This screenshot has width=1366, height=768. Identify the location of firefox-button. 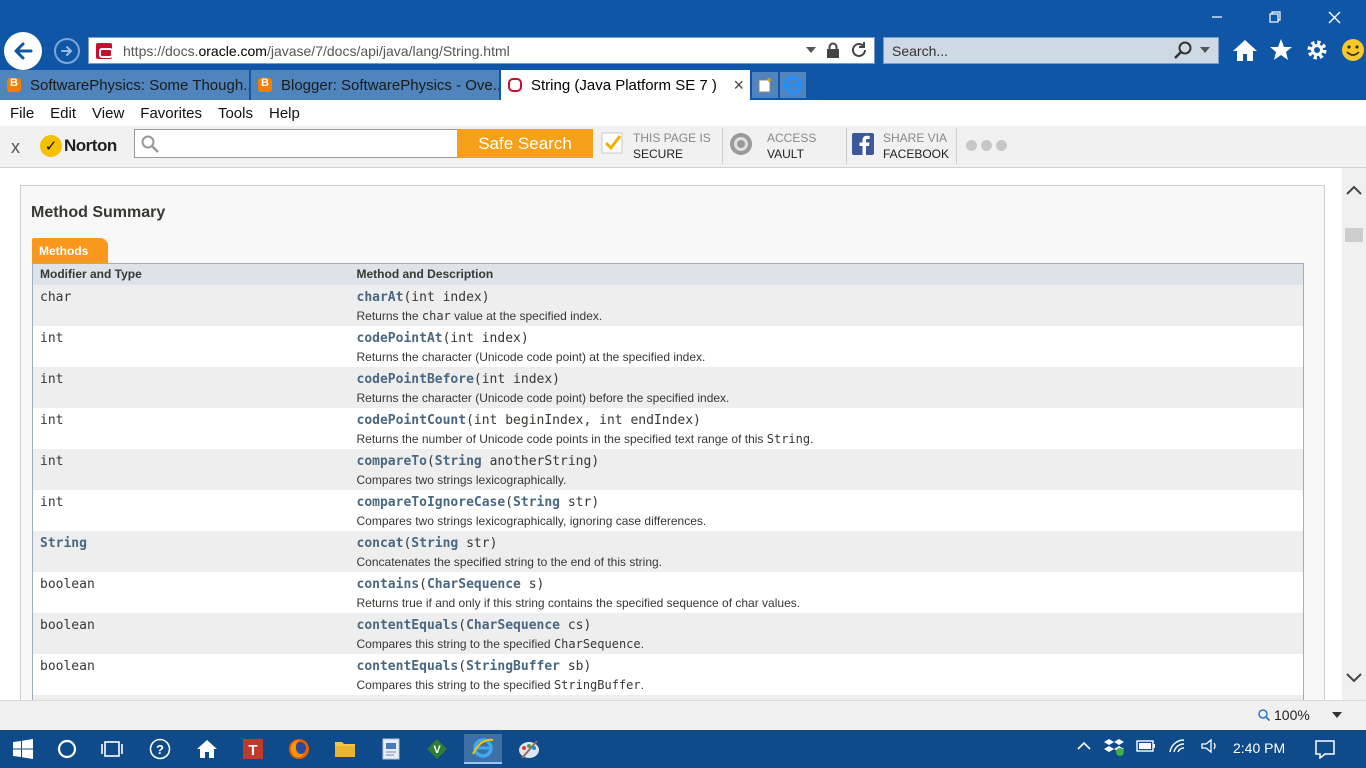
(299, 749).